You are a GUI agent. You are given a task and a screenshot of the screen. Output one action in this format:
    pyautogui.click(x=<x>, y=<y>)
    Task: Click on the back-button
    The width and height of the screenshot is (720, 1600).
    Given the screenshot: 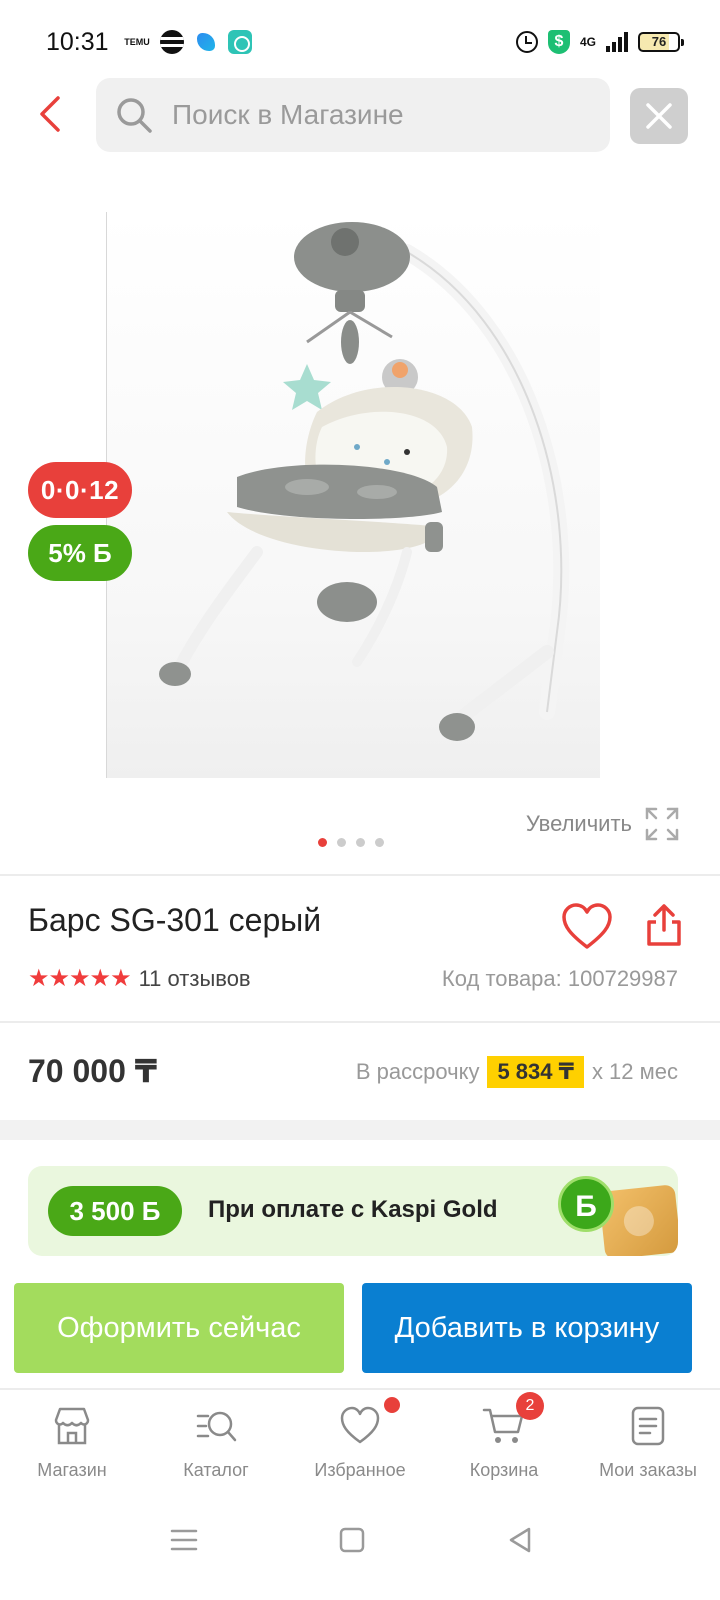 What is the action you would take?
    pyautogui.click(x=52, y=114)
    